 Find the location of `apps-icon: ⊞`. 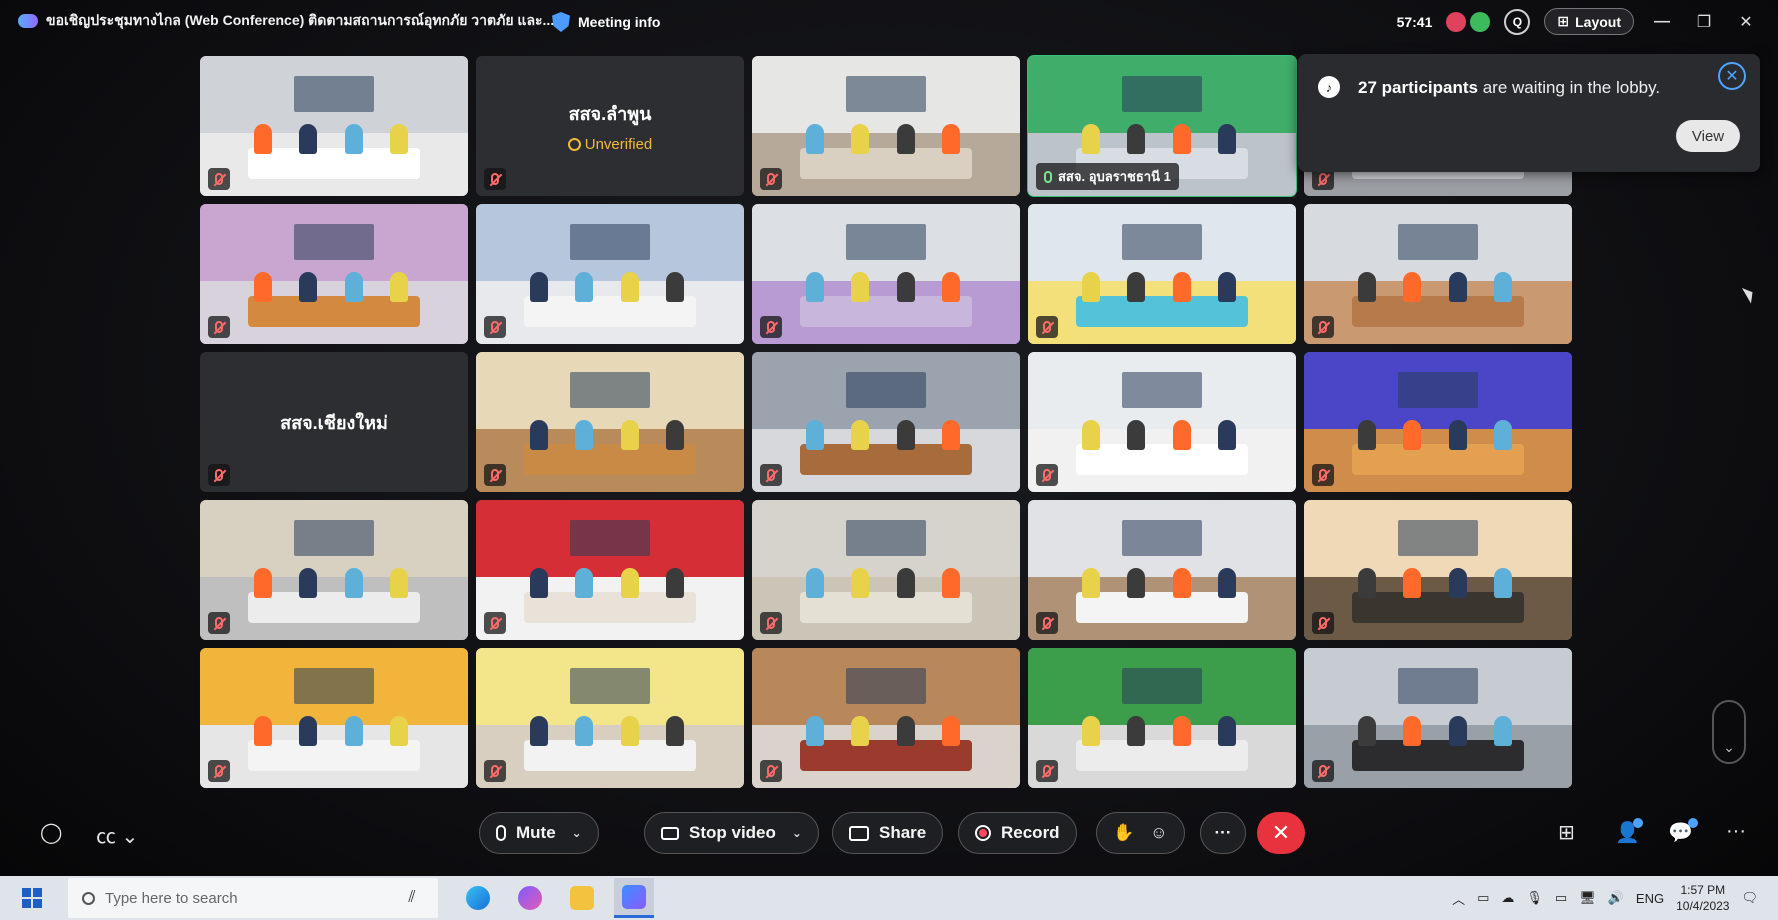

apps-icon: ⊞ is located at coordinates (1566, 832).